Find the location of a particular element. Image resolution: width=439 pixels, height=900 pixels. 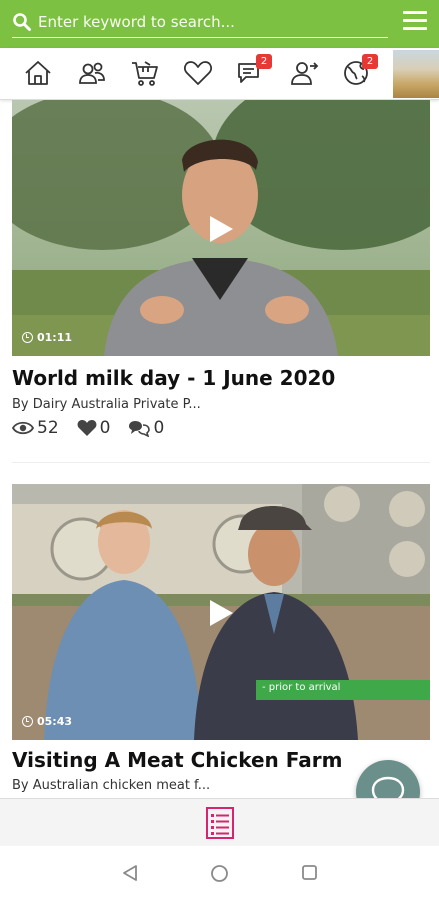

cart-icon is located at coordinates (145, 73).